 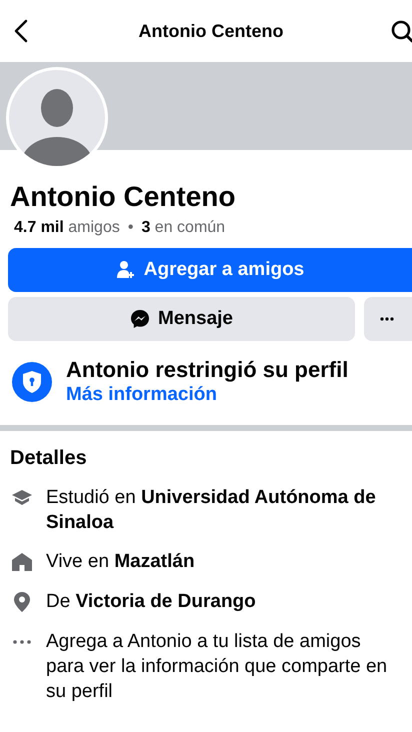 I want to click on detail-text: Agrega a Antonio a tu lista de amigos para ver la información que comparte en su perfil, so click(x=217, y=667).